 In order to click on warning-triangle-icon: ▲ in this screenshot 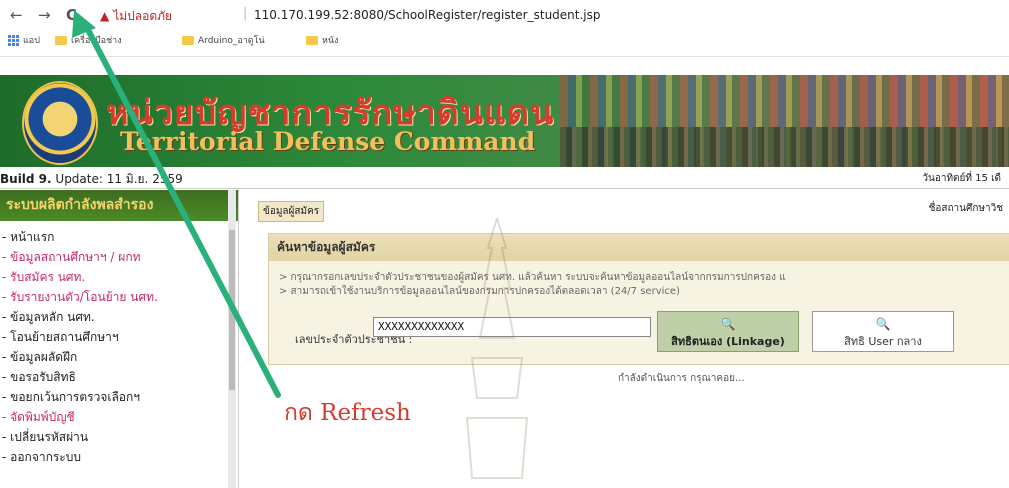, I will do `click(105, 16)`.